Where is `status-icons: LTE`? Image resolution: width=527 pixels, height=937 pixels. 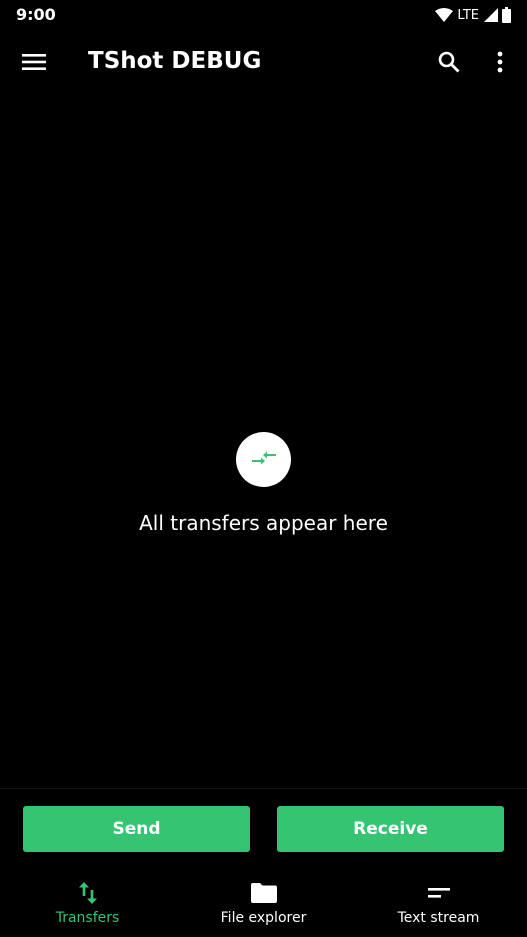
status-icons: LTE is located at coordinates (473, 15).